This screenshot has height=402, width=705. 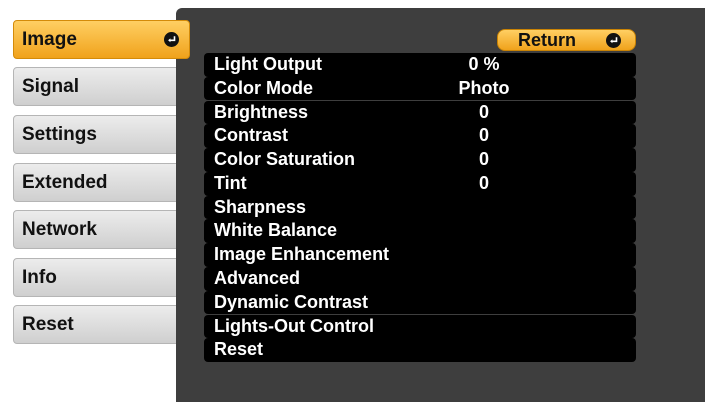 What do you see at coordinates (260, 206) in the screenshot?
I see `menu-item-label: Sharpness` at bounding box center [260, 206].